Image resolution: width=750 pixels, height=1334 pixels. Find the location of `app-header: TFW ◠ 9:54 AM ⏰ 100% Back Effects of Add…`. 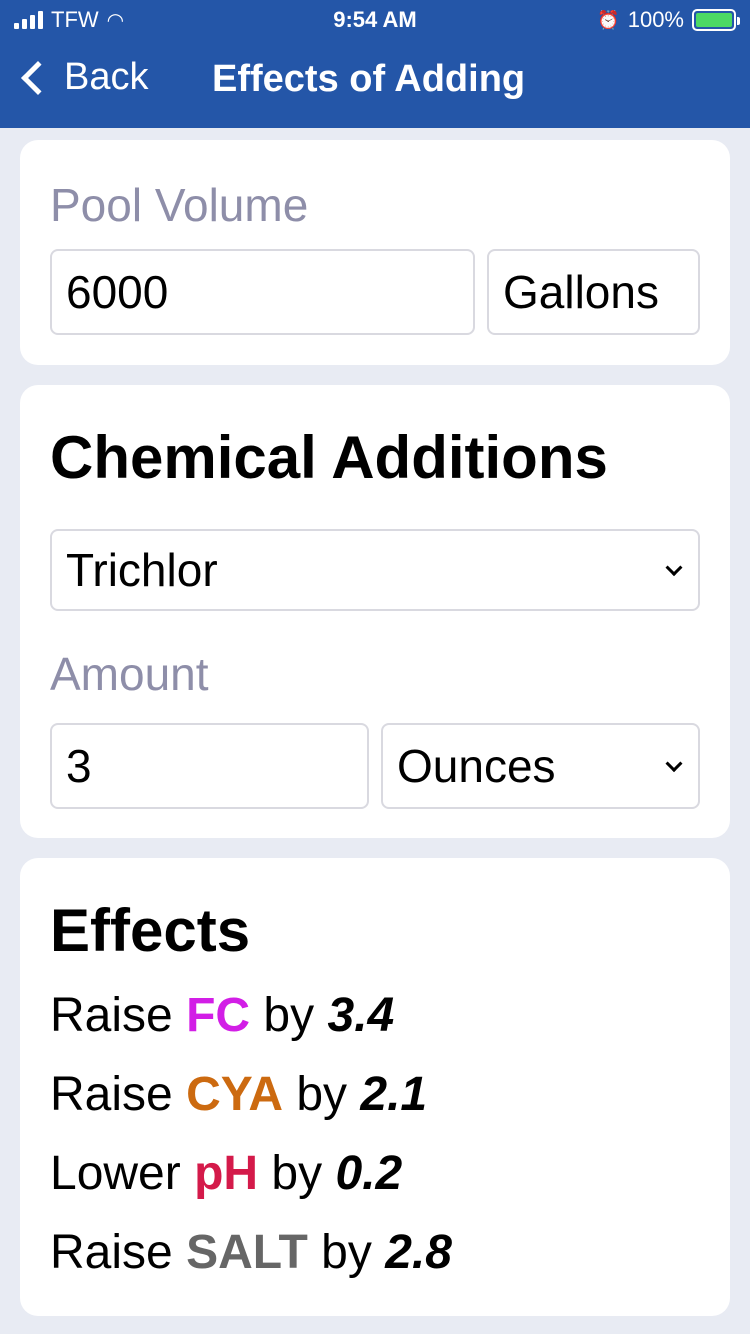

app-header: TFW ◠ 9:54 AM ⏰ 100% Back Effects of Add… is located at coordinates (375, 64).